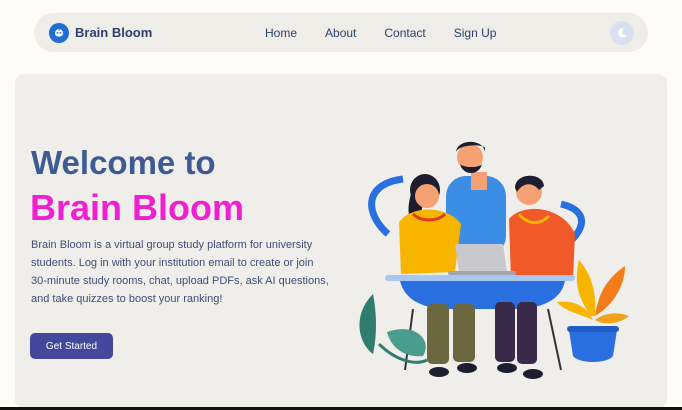 The height and width of the screenshot is (410, 682). I want to click on nav-link-sign-up: Sign Up, so click(475, 33).